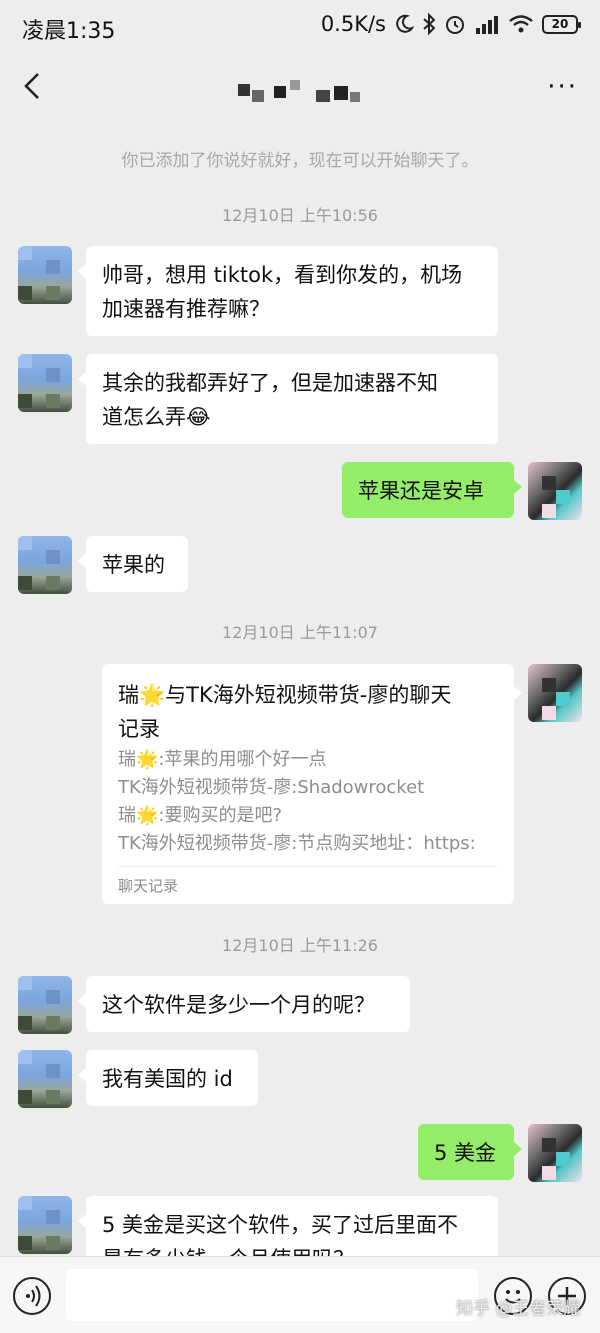 The image size is (600, 1333). What do you see at coordinates (272, 1295) in the screenshot?
I see `message-input` at bounding box center [272, 1295].